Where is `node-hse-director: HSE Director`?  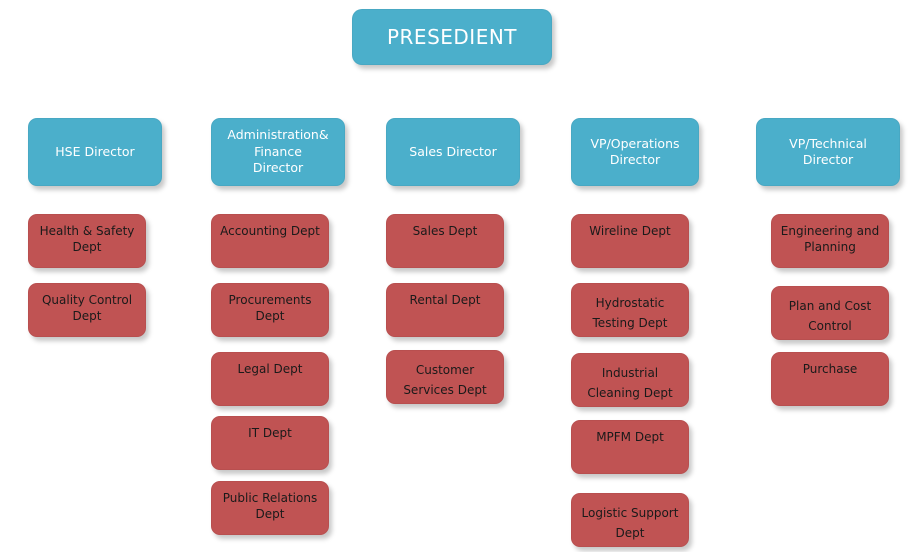 node-hse-director: HSE Director is located at coordinates (95, 152).